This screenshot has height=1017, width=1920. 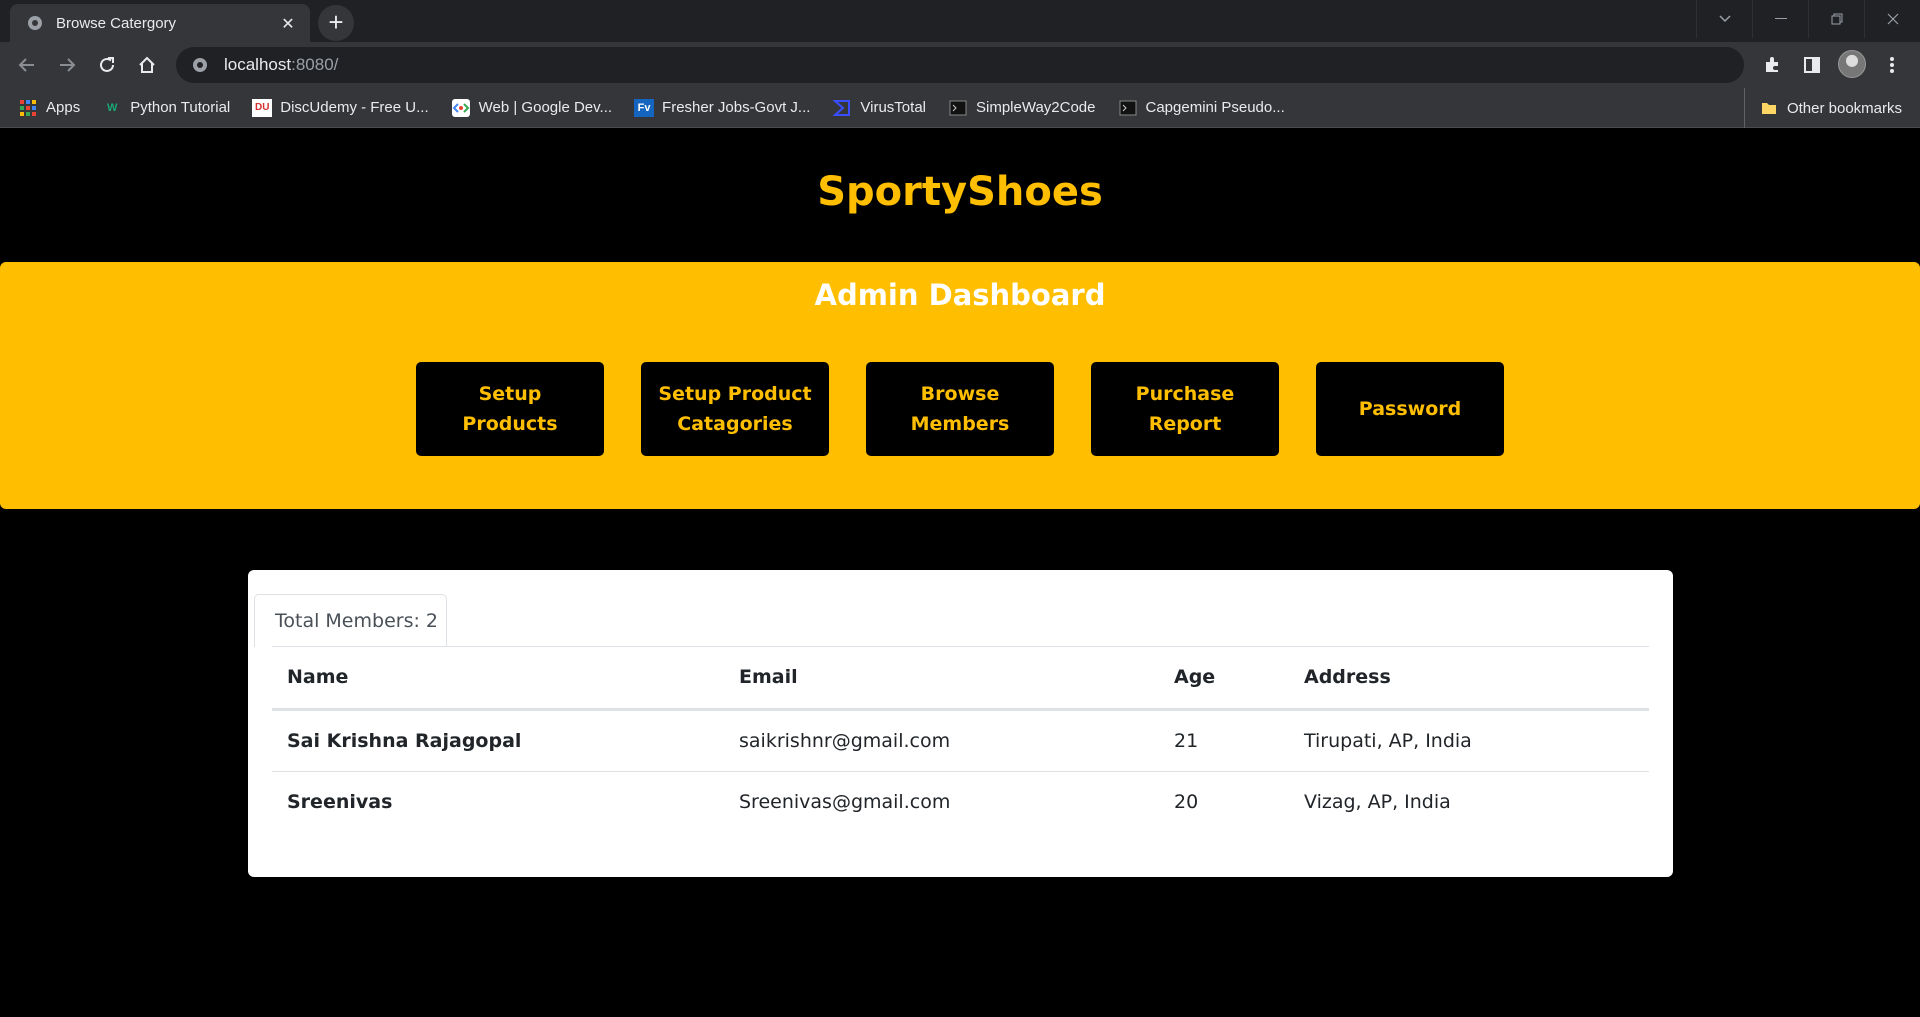 What do you see at coordinates (1036, 107) in the screenshot?
I see `bookmark-label: SimpleWay2Code` at bounding box center [1036, 107].